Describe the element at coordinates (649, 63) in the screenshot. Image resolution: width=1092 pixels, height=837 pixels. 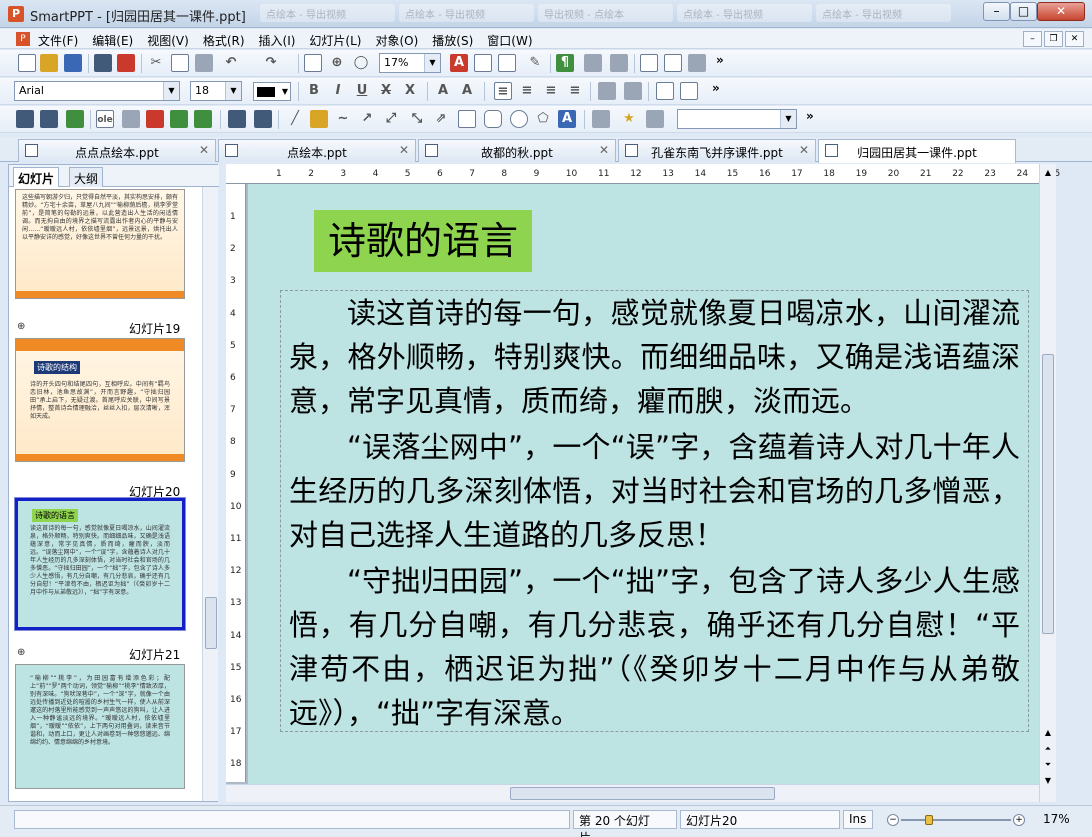
I see `slide-layout-icon` at that location.